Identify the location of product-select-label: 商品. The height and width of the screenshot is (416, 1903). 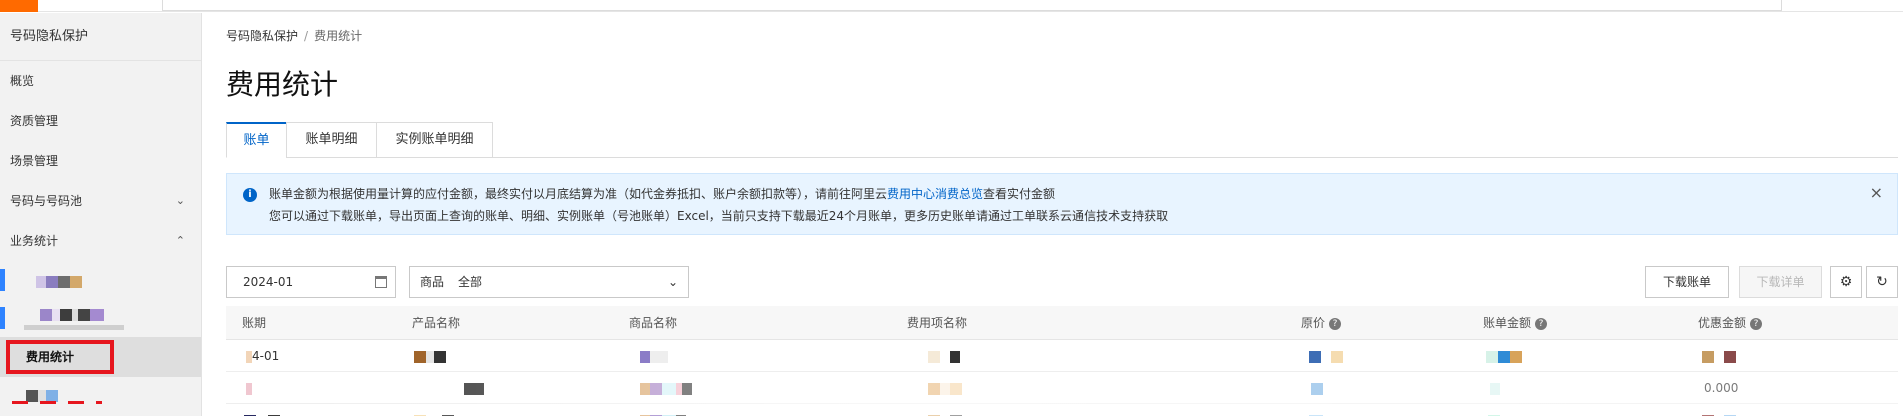
(432, 282).